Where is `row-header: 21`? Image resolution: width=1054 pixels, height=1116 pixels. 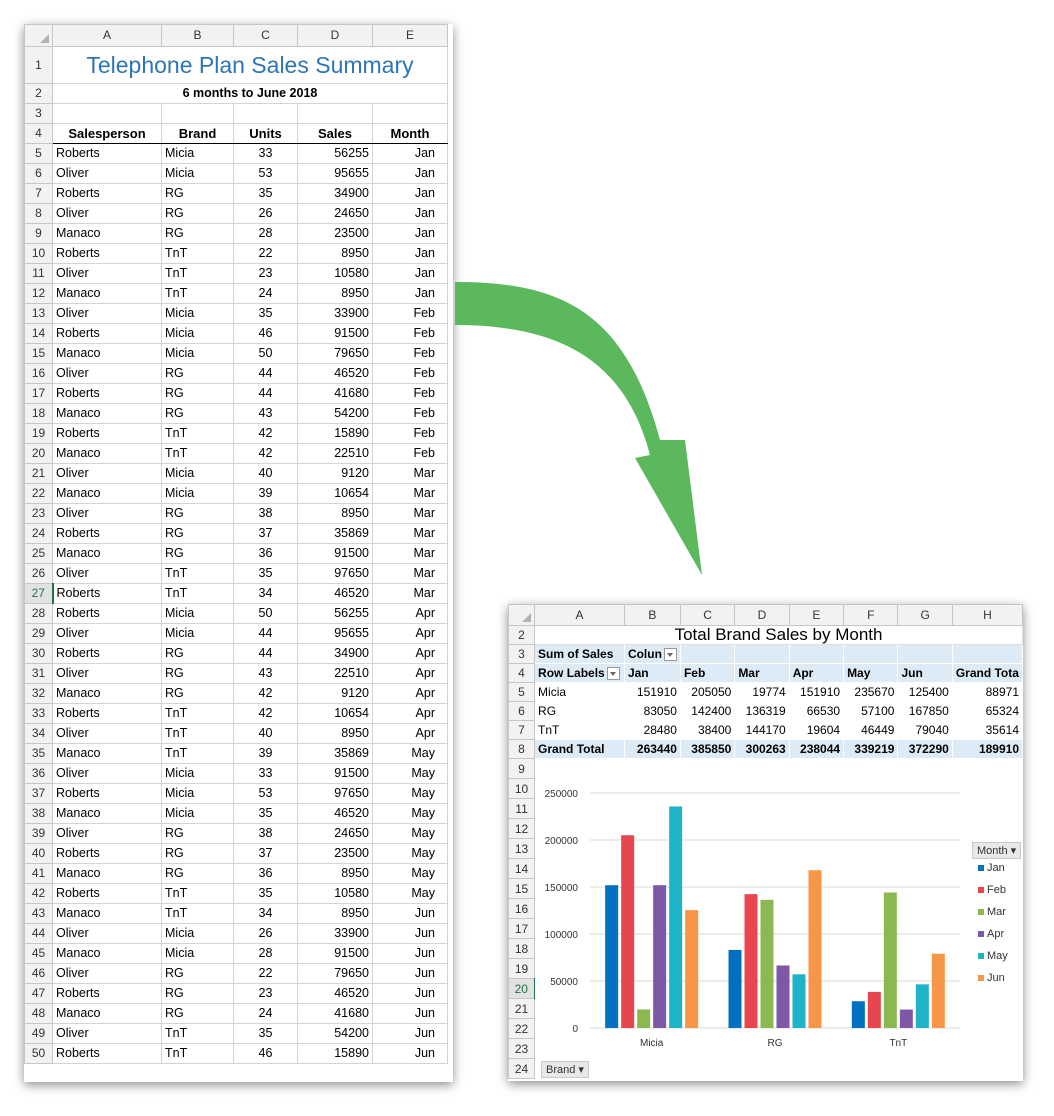
row-header: 21 is located at coordinates (38, 473).